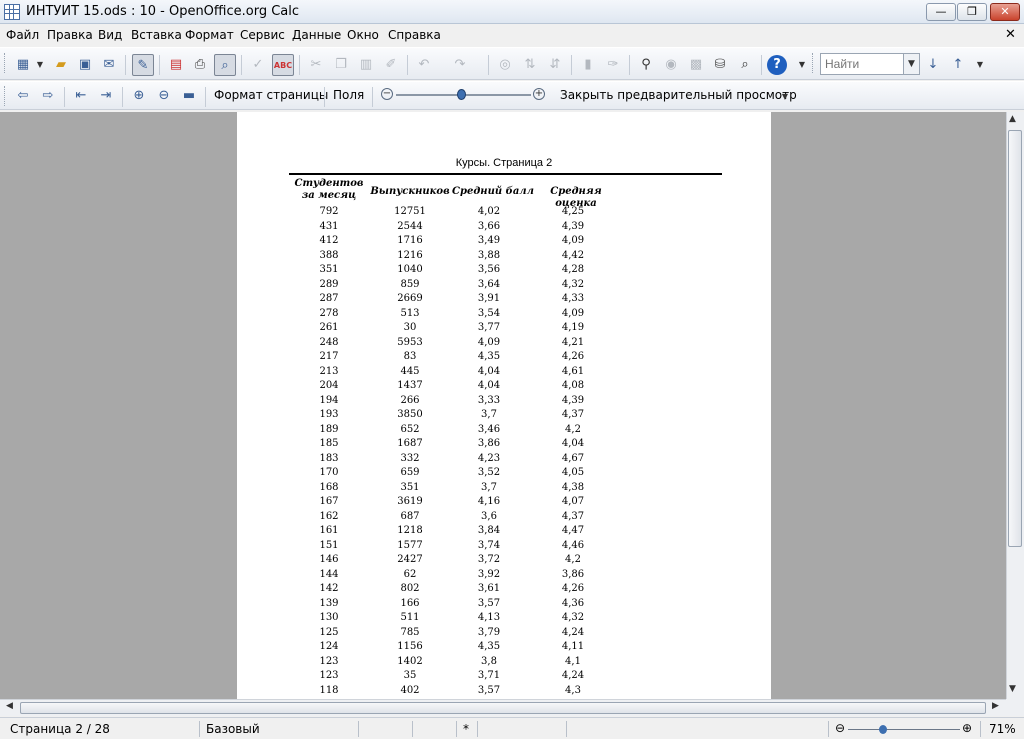 This screenshot has width=1024, height=739. What do you see at coordinates (530, 65) in the screenshot?
I see `sort-ascending-icon: ⇅` at bounding box center [530, 65].